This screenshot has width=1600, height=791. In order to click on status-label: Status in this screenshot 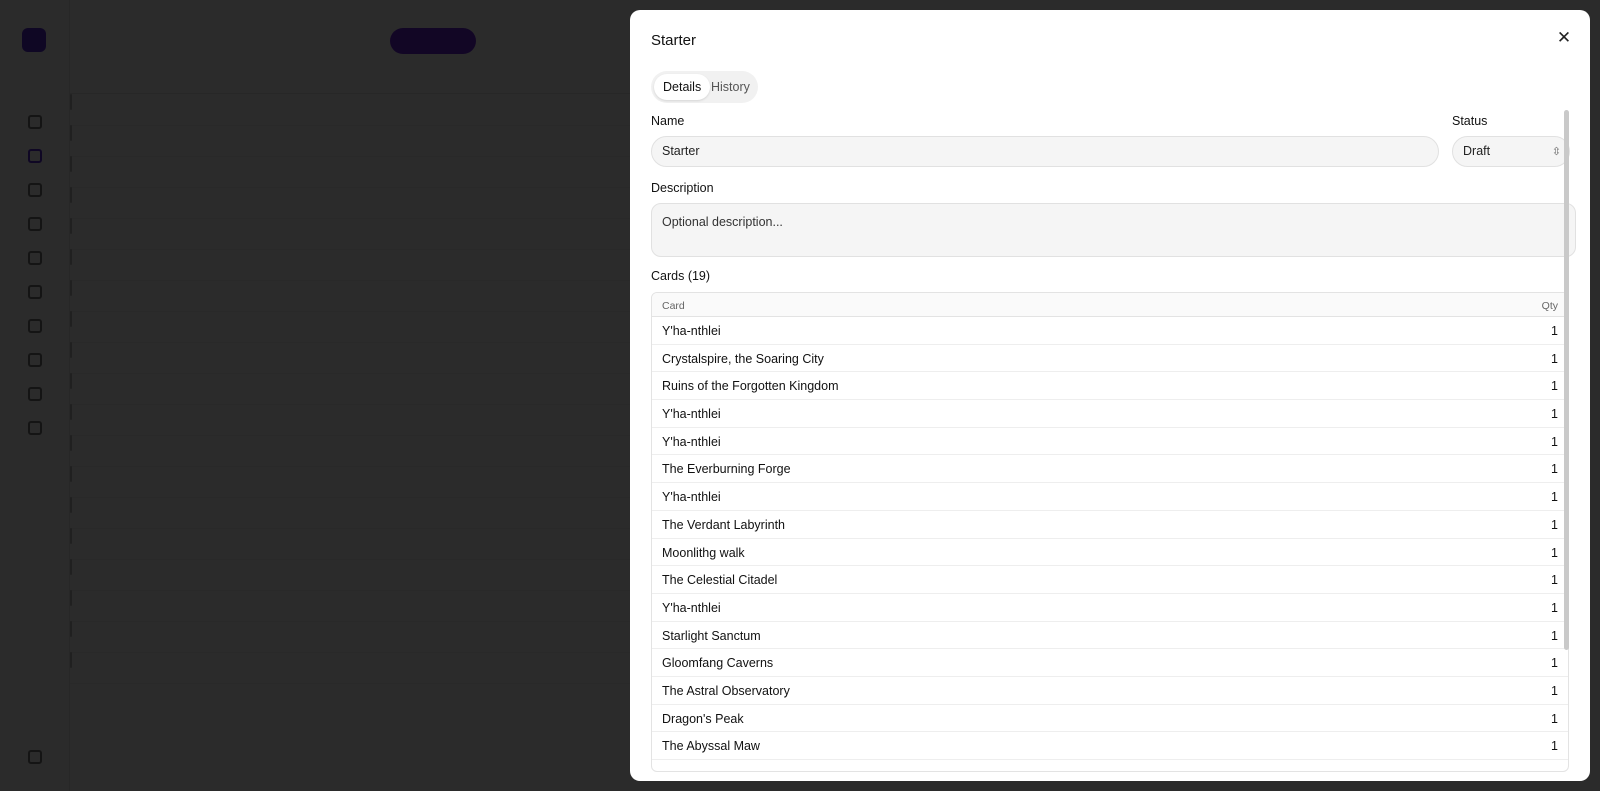, I will do `click(1470, 121)`.